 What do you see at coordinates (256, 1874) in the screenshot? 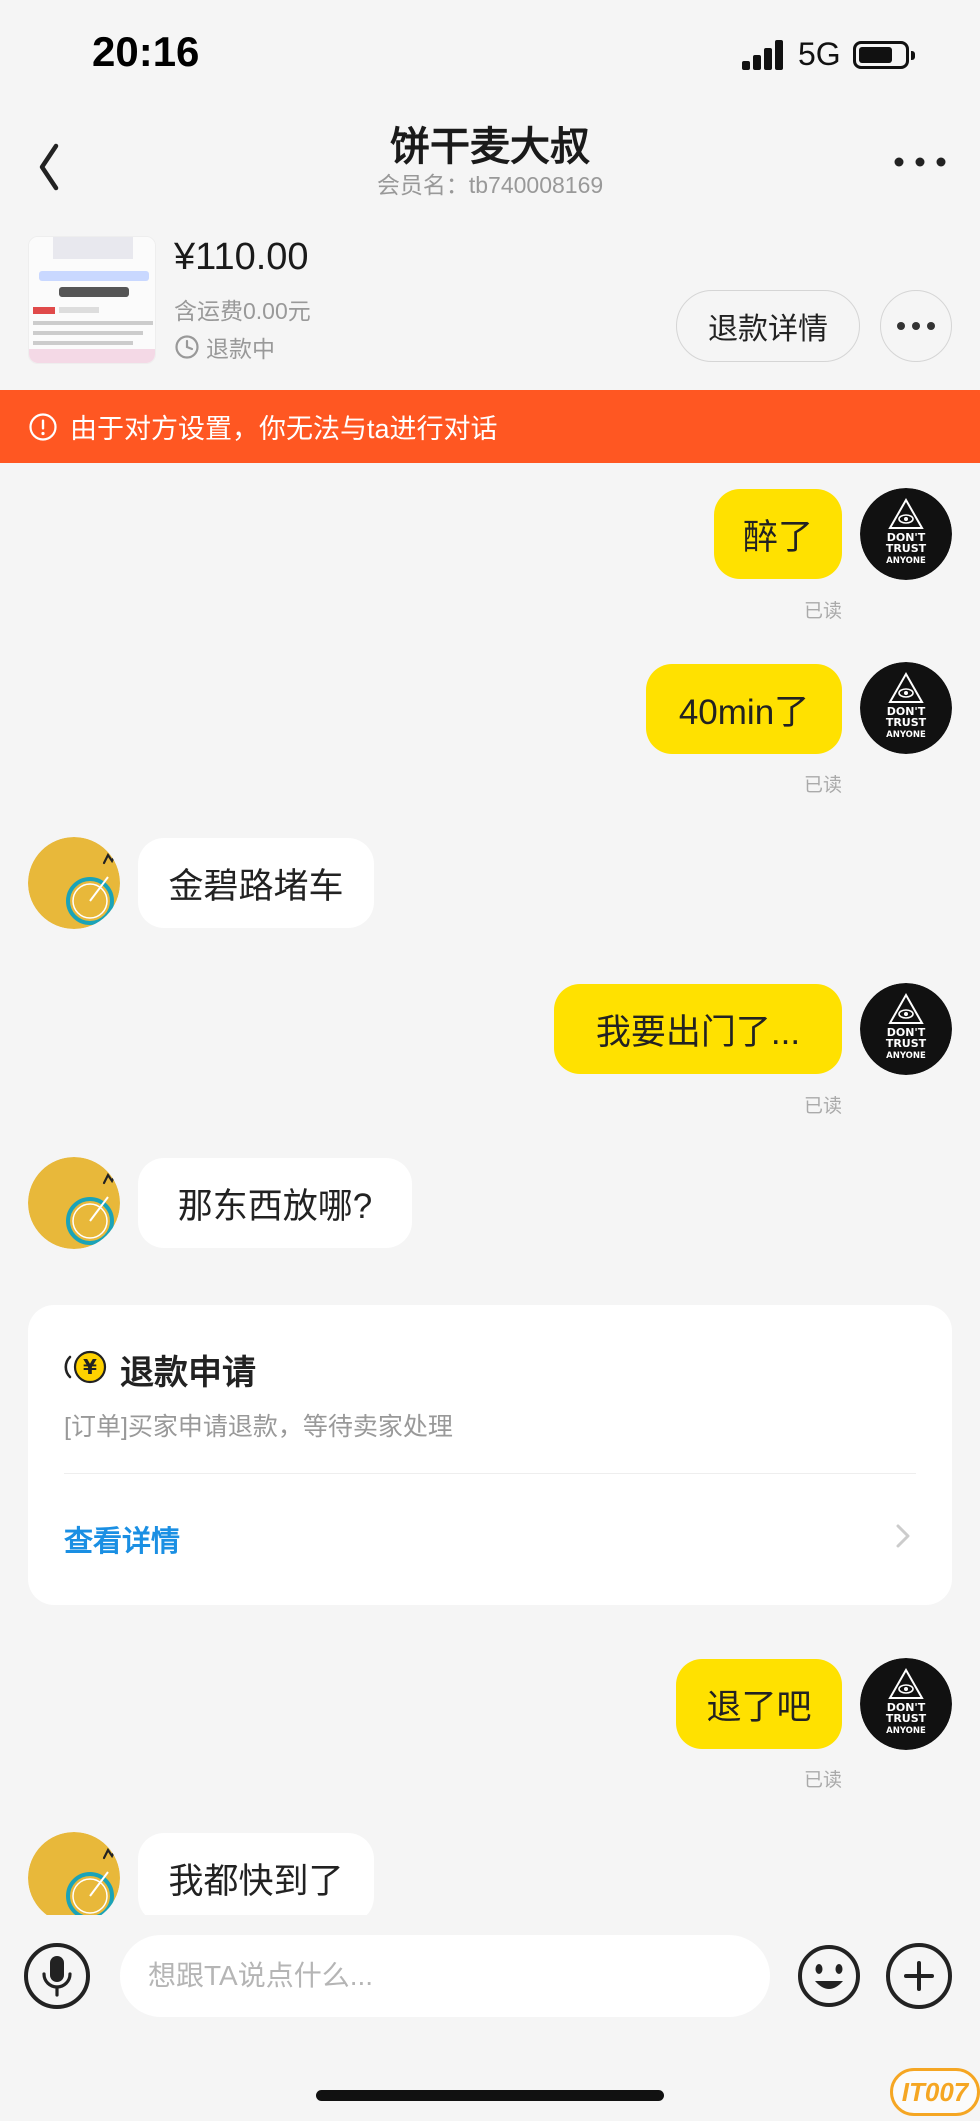
I see `message-bubble-received: 我都快到了` at bounding box center [256, 1874].